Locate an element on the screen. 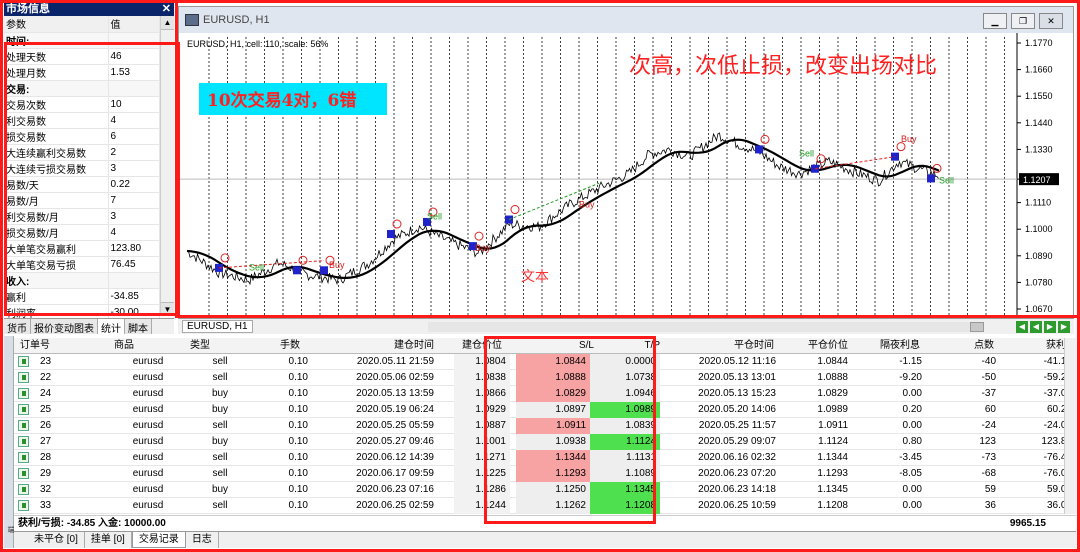  param-value: 0.22 is located at coordinates (134, 184).